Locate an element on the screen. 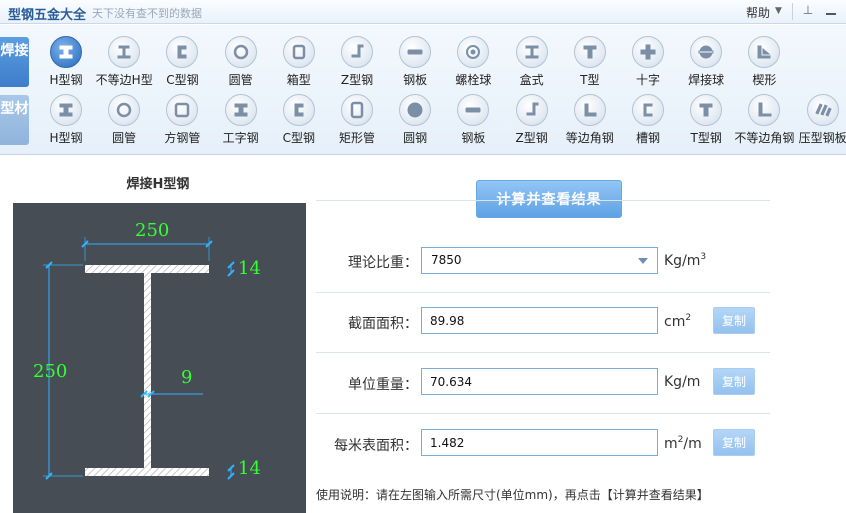 The image size is (846, 513). welded-ball-icon is located at coordinates (706, 52).